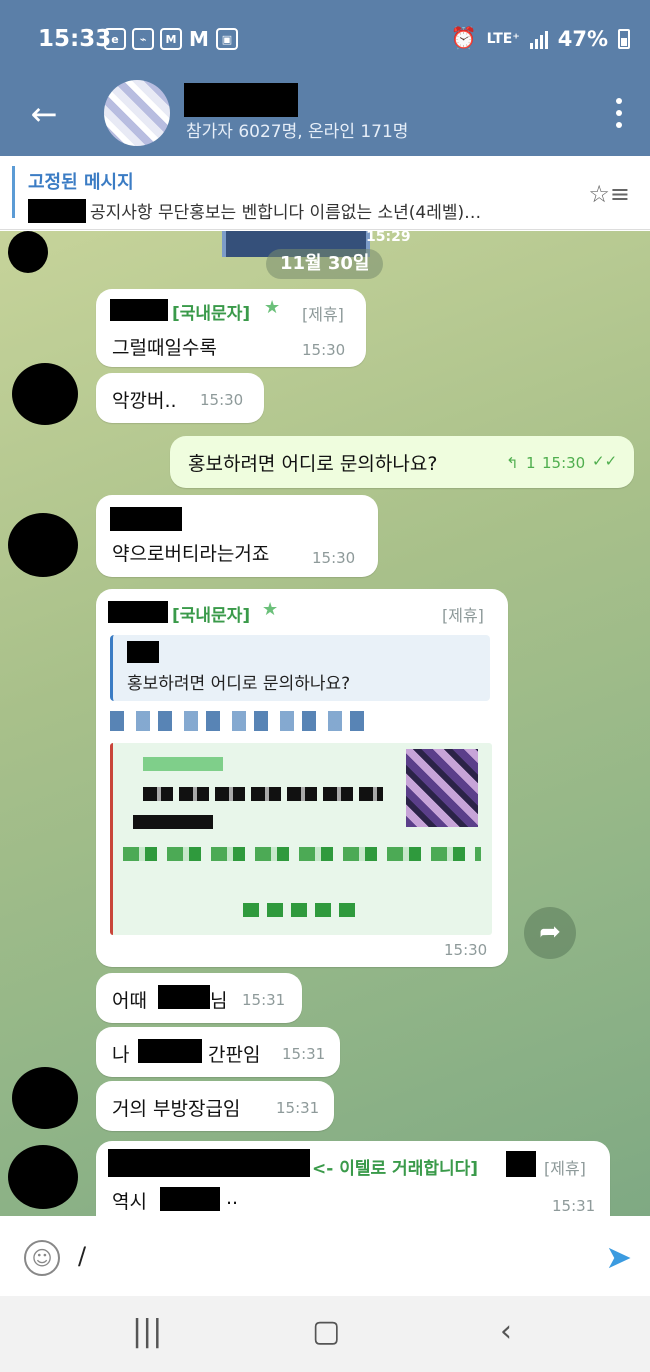  I want to click on battery-percent: 47%, so click(582, 38).